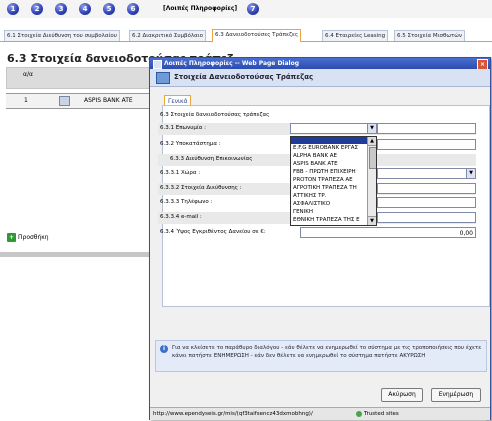 Image resolution: width=492 pixels, height=421 pixels. Describe the element at coordinates (429, 35) in the screenshot. I see `tab-6-5: 6.5 Στοιχεία Μισθωτών` at that location.